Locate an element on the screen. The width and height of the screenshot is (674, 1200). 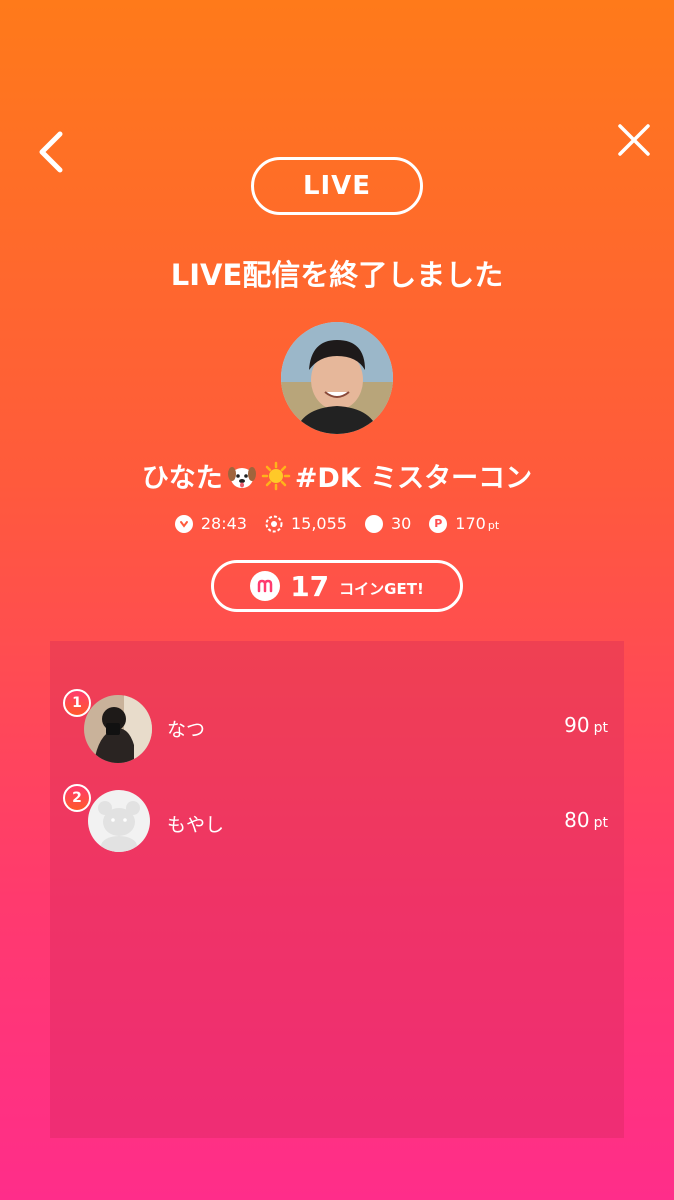
stats-bar: 28:43 15,055 30 P 170 pt is located at coordinates (337, 523).